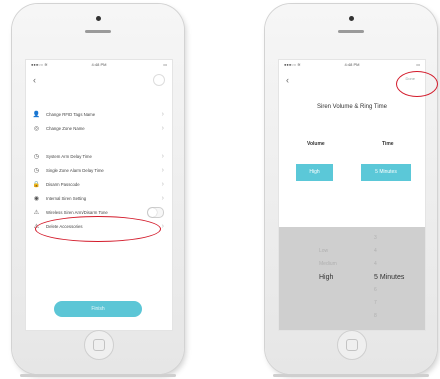 This screenshot has width=440, height=379. Describe the element at coordinates (64, 226) in the screenshot. I see `settings-item-label: Delete Accessories` at that location.